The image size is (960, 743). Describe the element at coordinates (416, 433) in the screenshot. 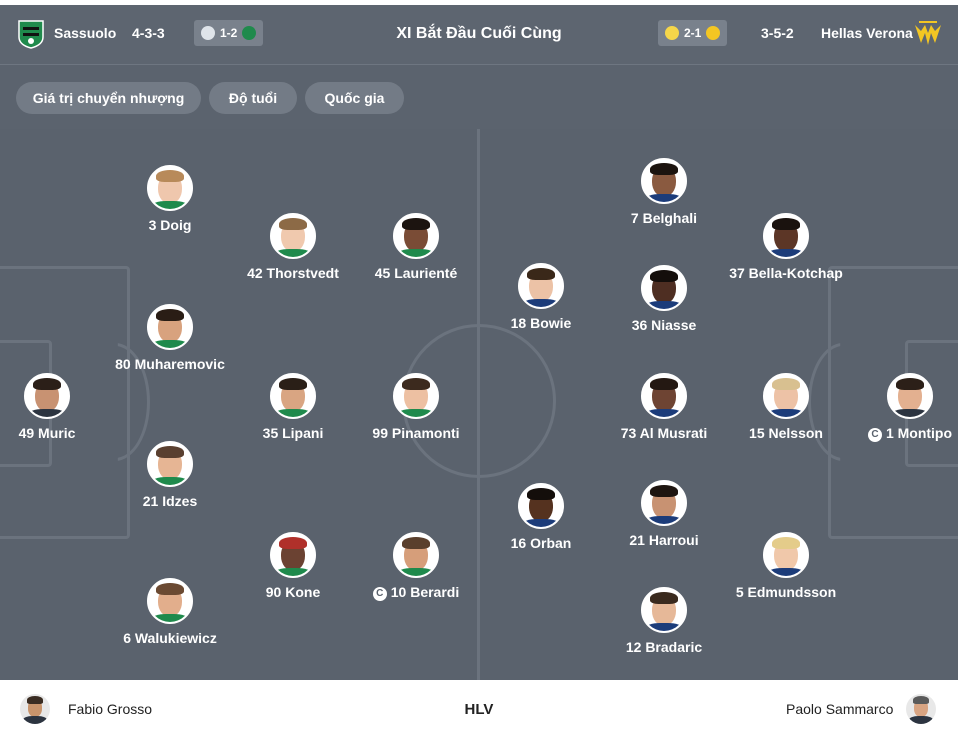

I see `player-label: 99 Pinamonti` at that location.